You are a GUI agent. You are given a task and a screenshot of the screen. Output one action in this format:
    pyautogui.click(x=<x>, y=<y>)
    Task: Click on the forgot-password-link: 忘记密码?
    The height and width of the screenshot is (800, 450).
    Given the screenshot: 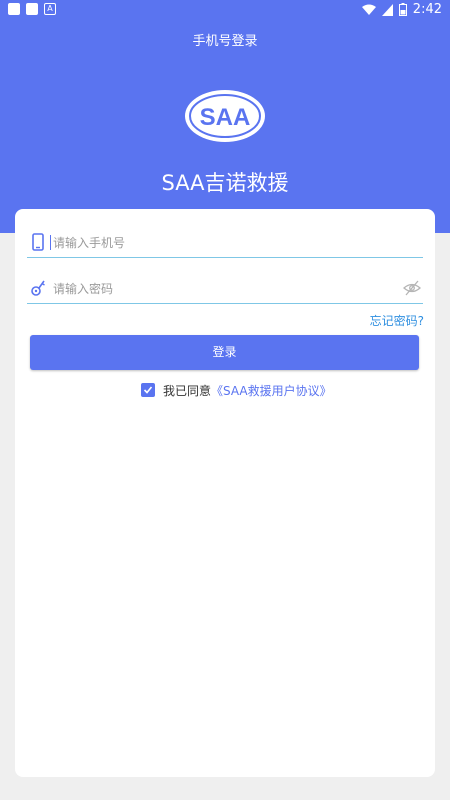 What is the action you would take?
    pyautogui.click(x=397, y=320)
    